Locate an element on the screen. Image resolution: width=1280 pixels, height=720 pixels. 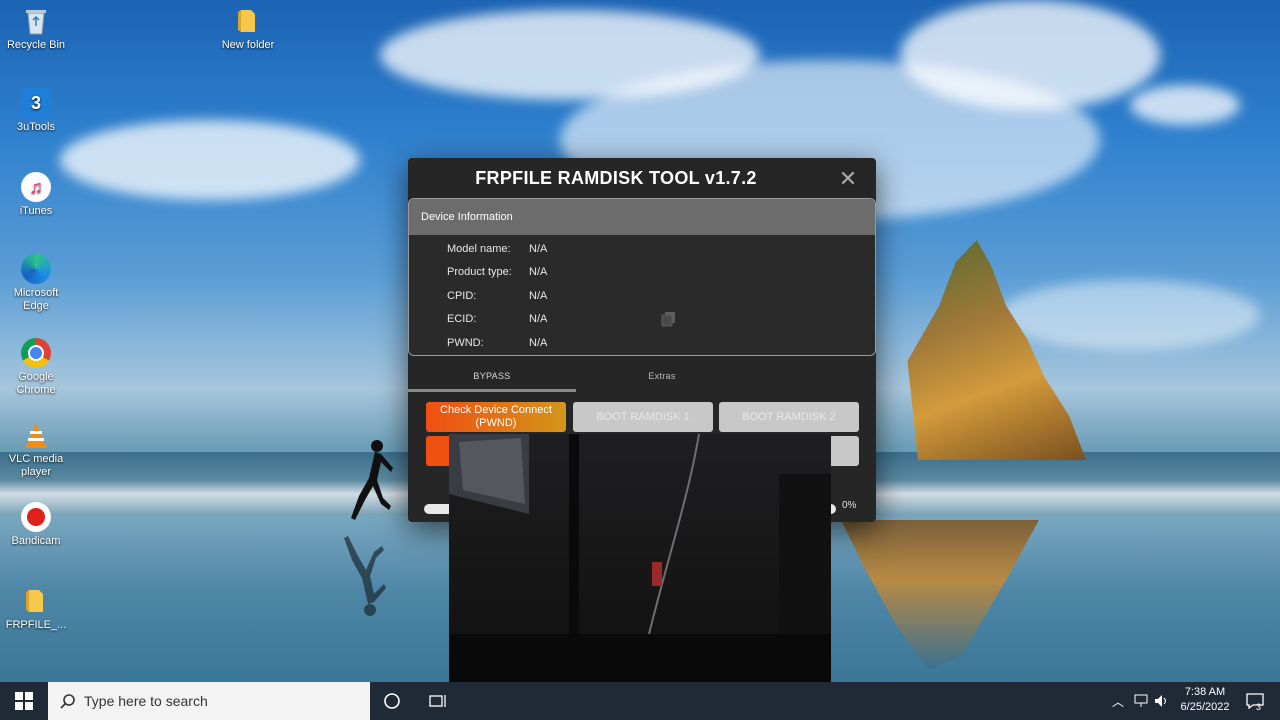
clock-date: 6/25/2022 is located at coordinates (1205, 707).